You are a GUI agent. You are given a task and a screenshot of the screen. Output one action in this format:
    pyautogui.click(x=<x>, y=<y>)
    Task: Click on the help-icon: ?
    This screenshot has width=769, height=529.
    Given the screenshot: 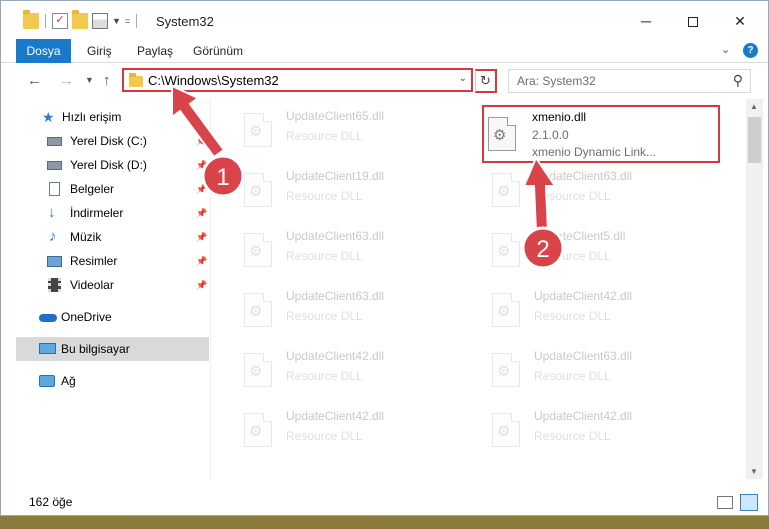 What is the action you would take?
    pyautogui.click(x=750, y=50)
    